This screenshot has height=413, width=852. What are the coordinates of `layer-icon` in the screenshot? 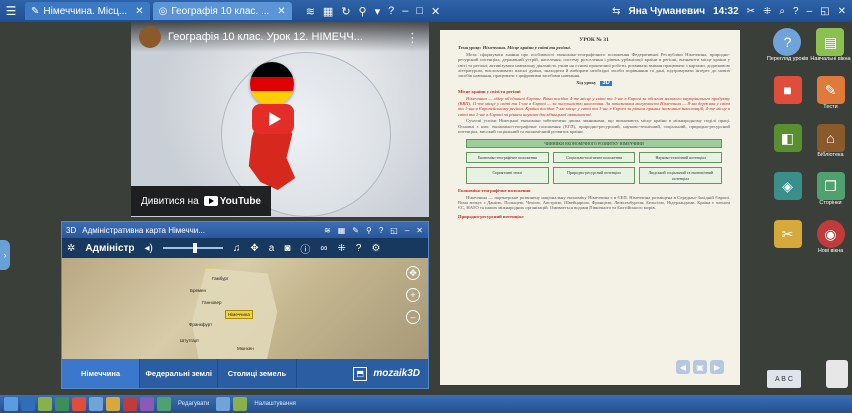 It's located at (240, 404).